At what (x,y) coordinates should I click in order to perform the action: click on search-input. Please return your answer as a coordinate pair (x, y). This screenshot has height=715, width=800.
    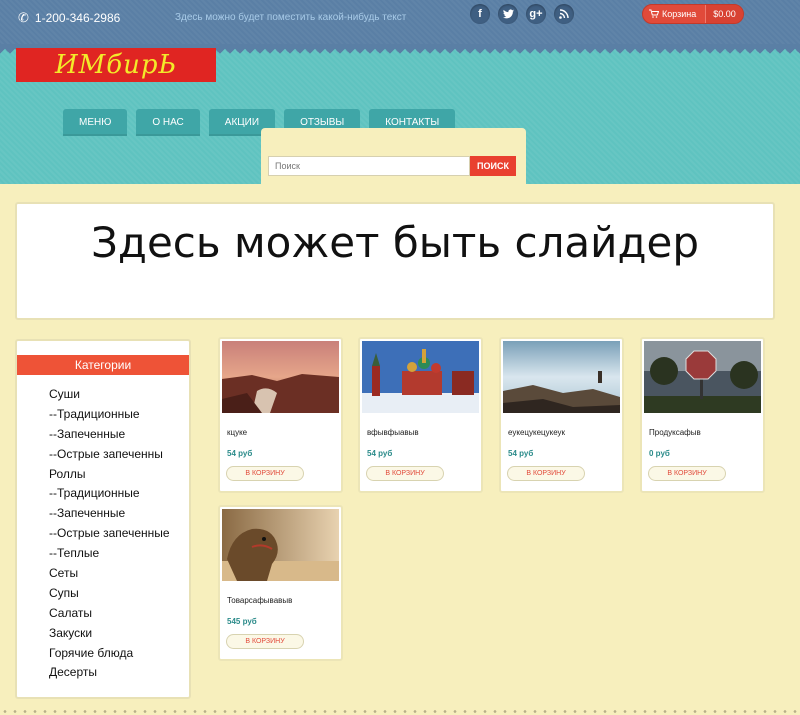
    Looking at the image, I should click on (369, 166).